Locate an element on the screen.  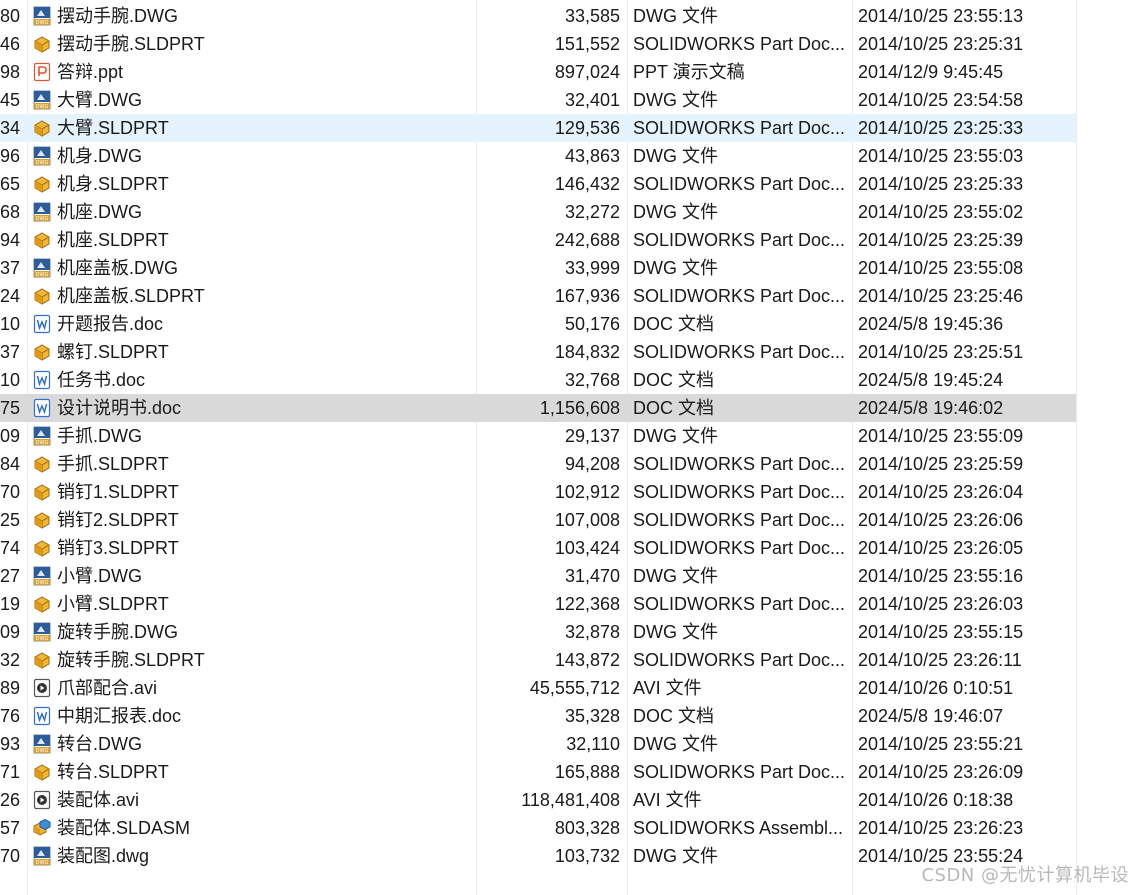
file-name: 机座.DWG is located at coordinates (99, 212).